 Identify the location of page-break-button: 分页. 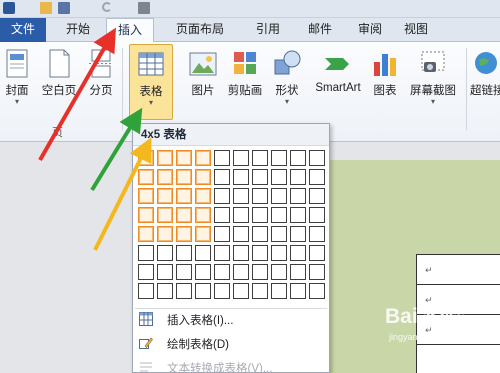
(101, 83).